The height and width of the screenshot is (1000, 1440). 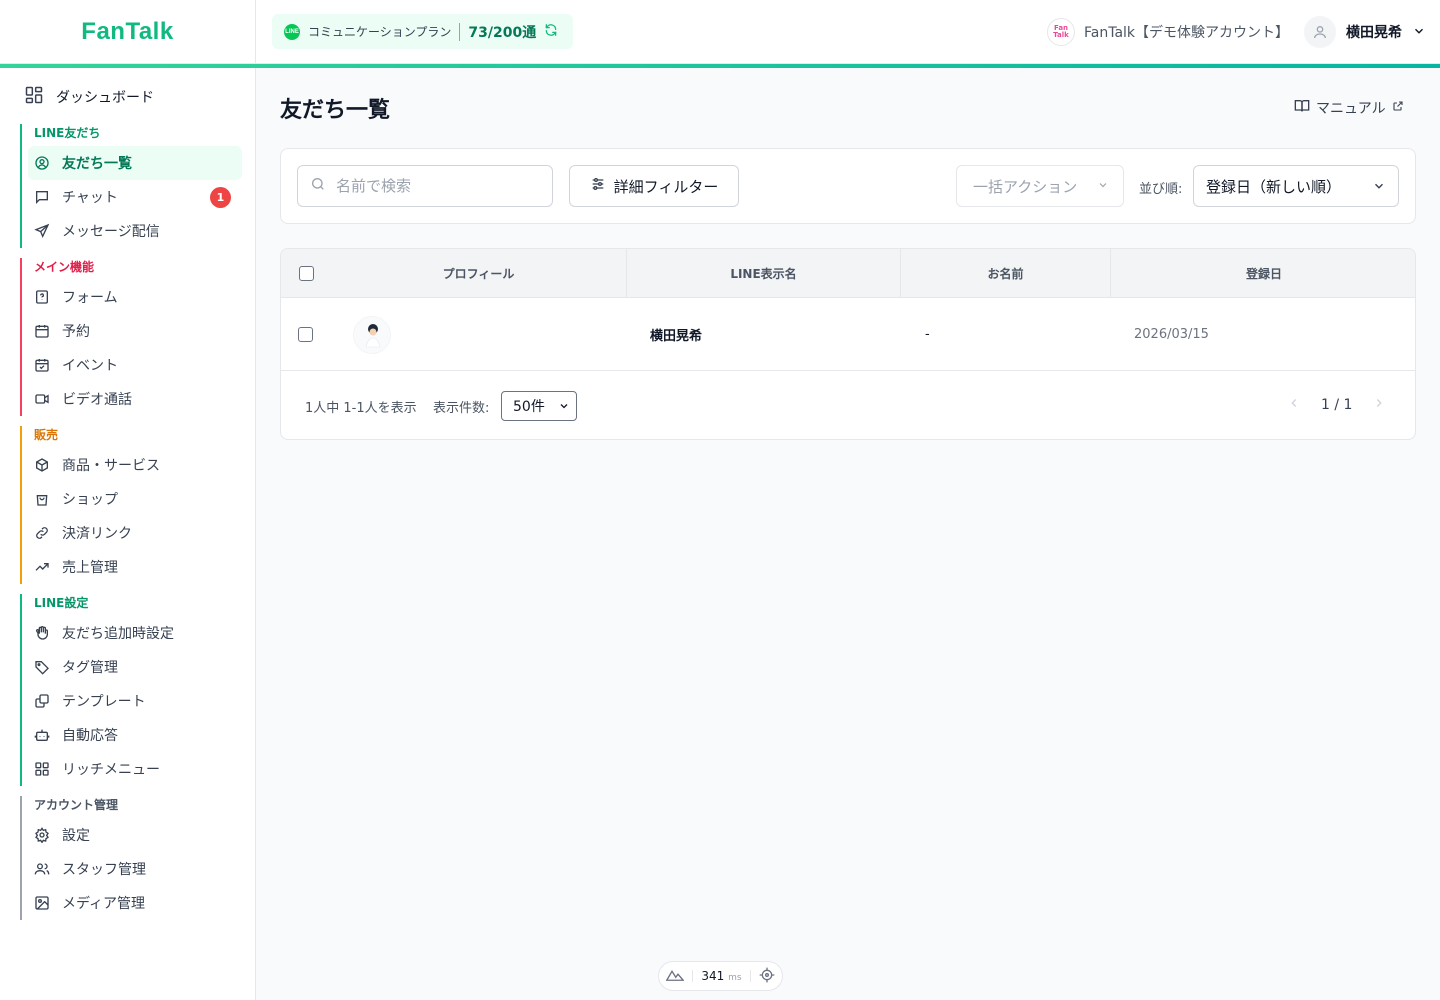 I want to click on sidebar-item-settings: 設定, so click(x=135, y=835).